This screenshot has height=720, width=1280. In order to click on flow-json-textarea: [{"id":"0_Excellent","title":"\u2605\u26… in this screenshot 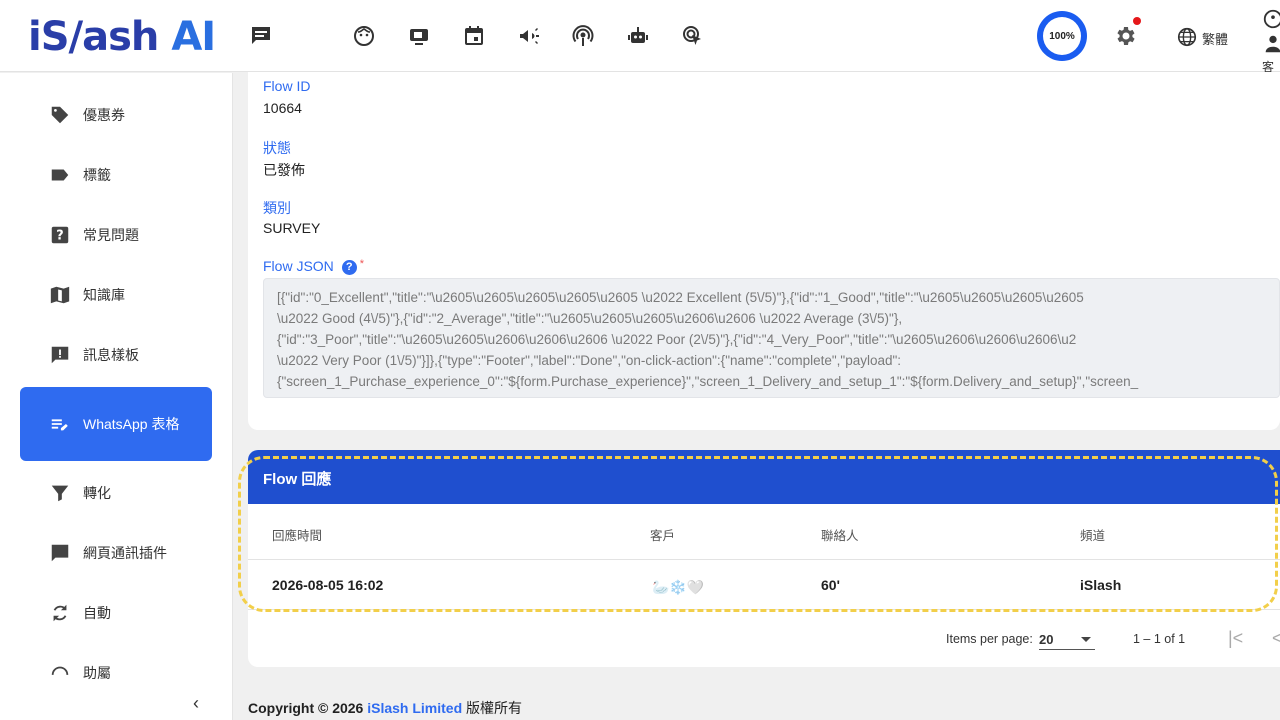, I will do `click(771, 338)`.